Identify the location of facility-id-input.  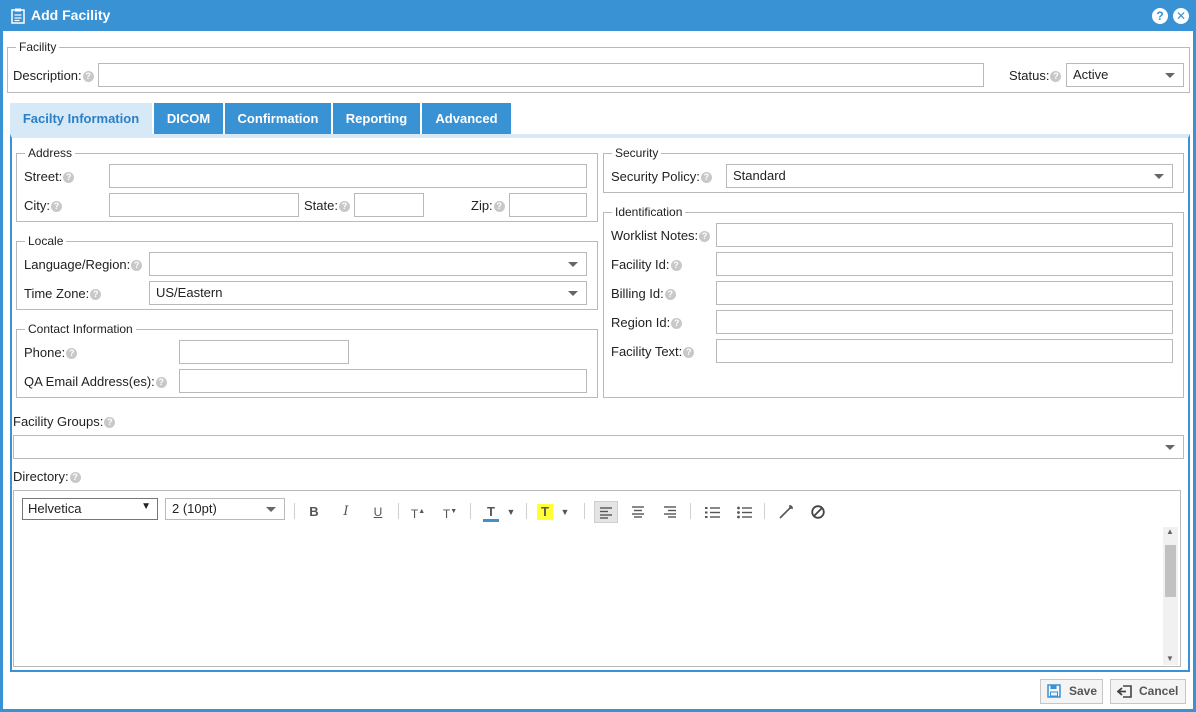
(944, 264).